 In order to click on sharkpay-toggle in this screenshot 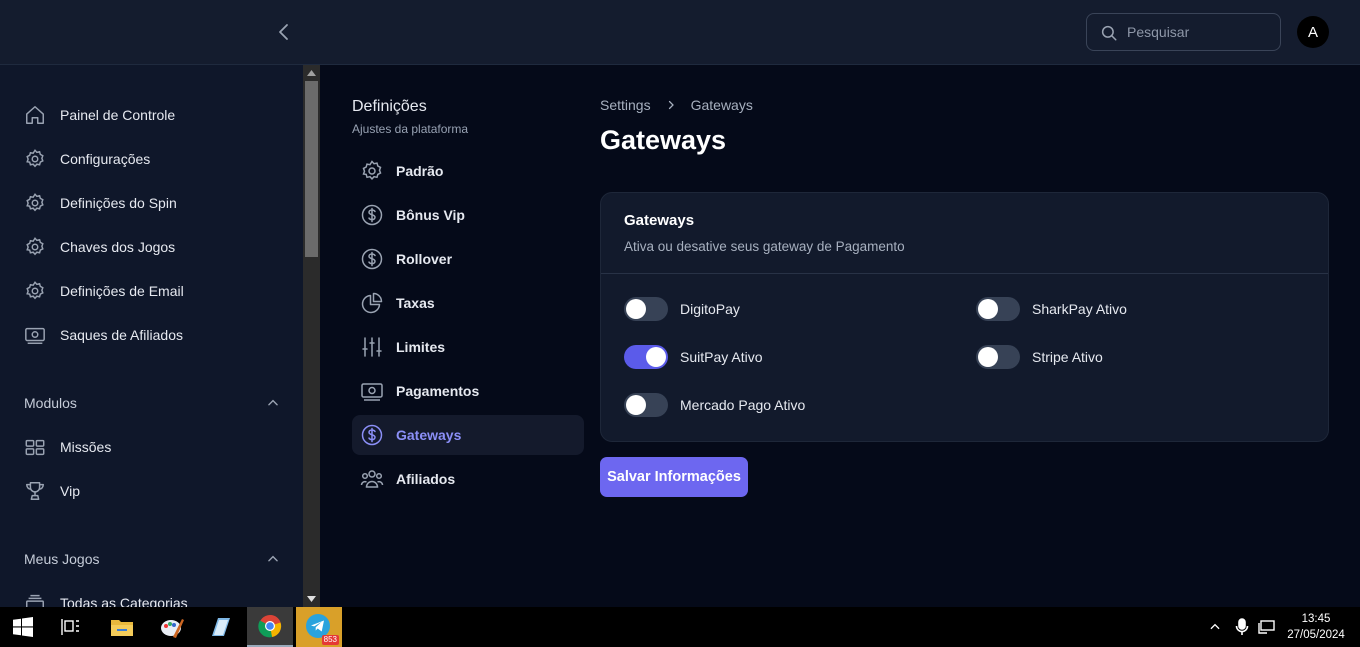, I will do `click(998, 309)`.